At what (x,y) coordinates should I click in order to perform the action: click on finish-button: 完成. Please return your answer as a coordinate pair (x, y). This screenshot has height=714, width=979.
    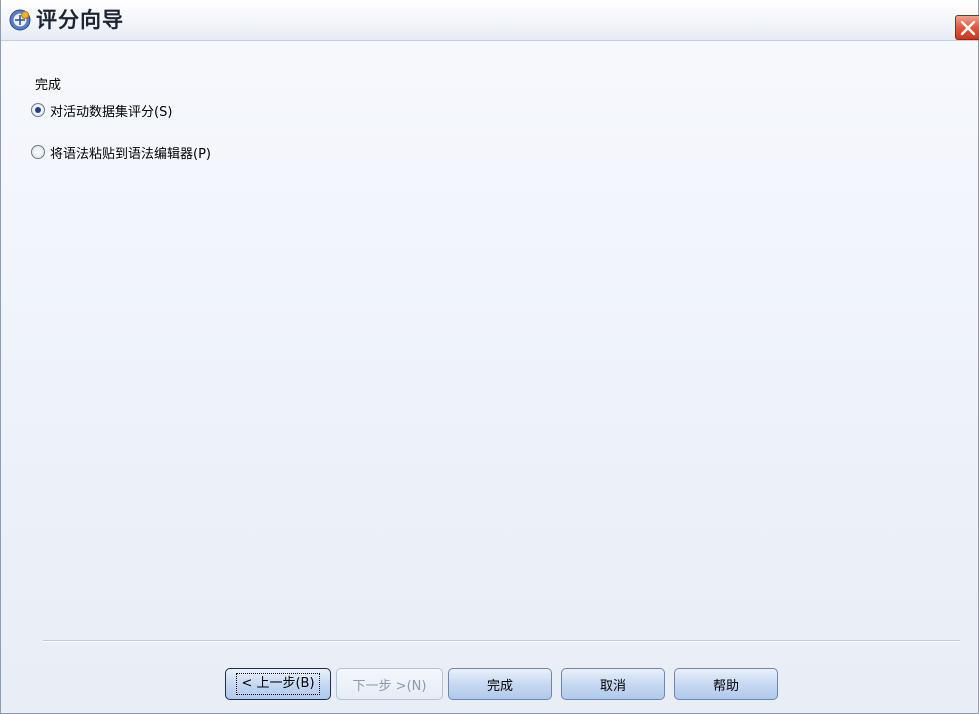
    Looking at the image, I should click on (500, 684).